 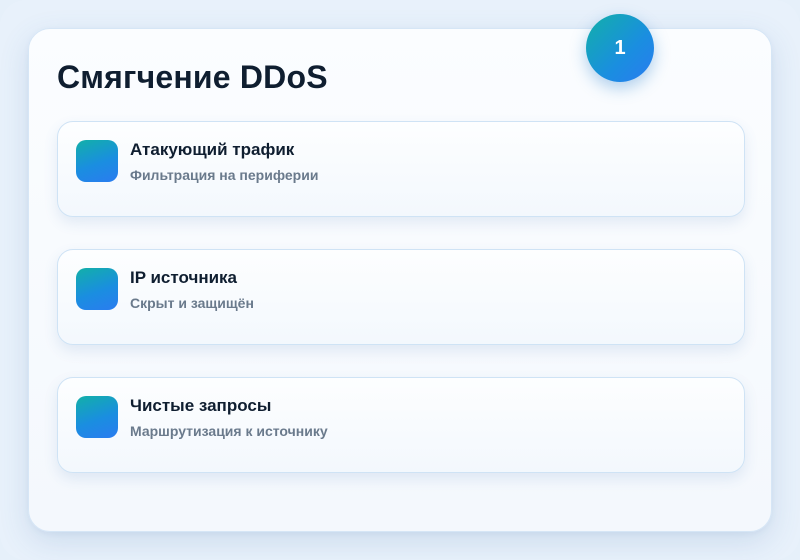 I want to click on list-item-clean-requests: Чистые запросы Маршрутизация к источнику, so click(x=401, y=425).